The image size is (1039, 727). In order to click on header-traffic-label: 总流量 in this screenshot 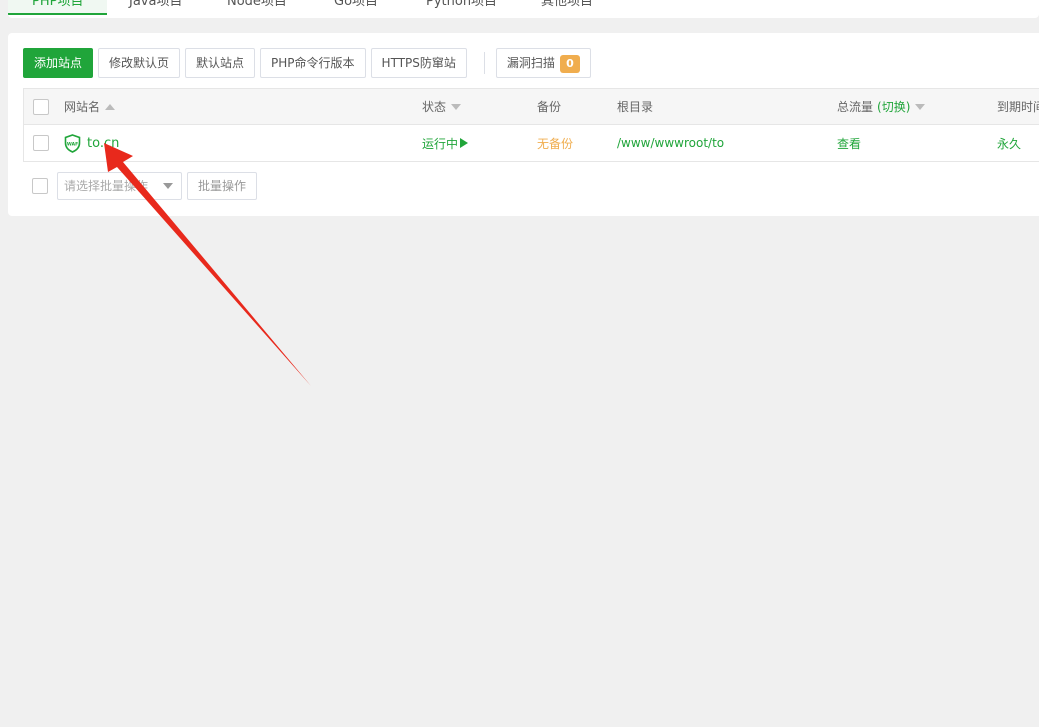, I will do `click(855, 107)`.